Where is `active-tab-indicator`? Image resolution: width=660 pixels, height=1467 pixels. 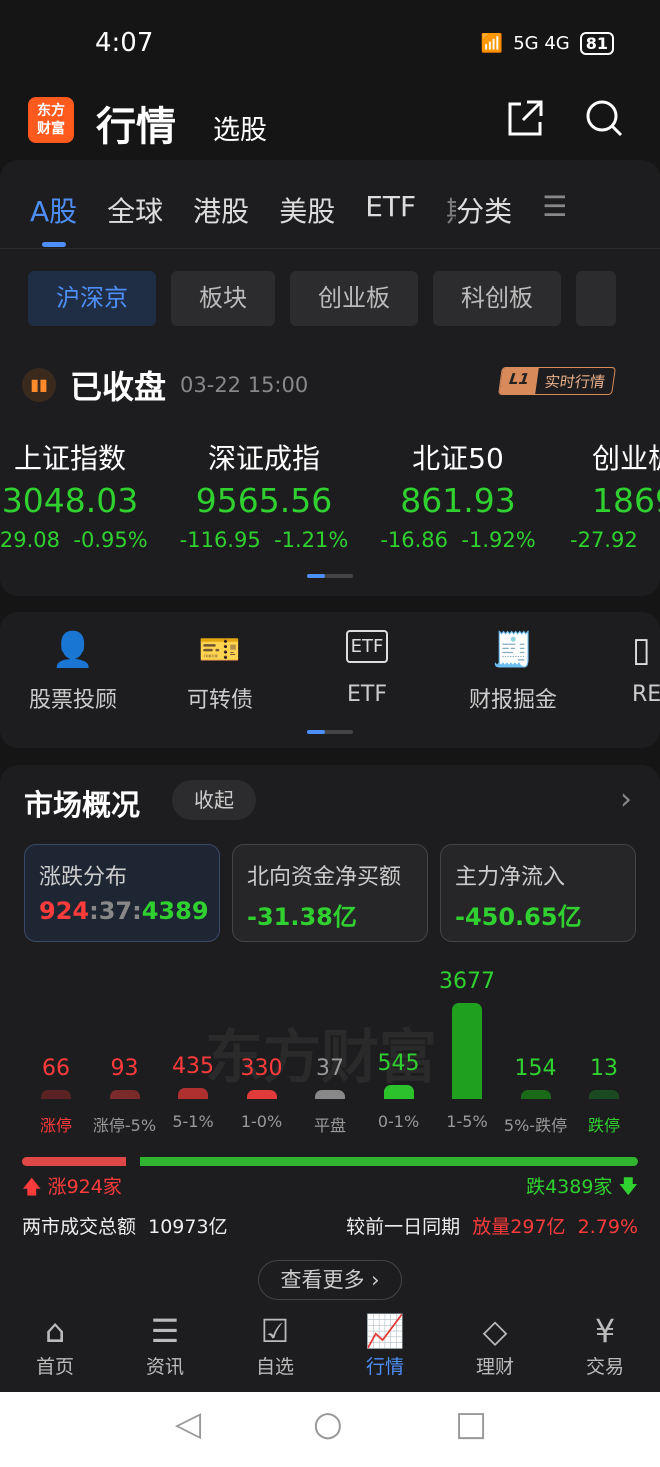 active-tab-indicator is located at coordinates (54, 244).